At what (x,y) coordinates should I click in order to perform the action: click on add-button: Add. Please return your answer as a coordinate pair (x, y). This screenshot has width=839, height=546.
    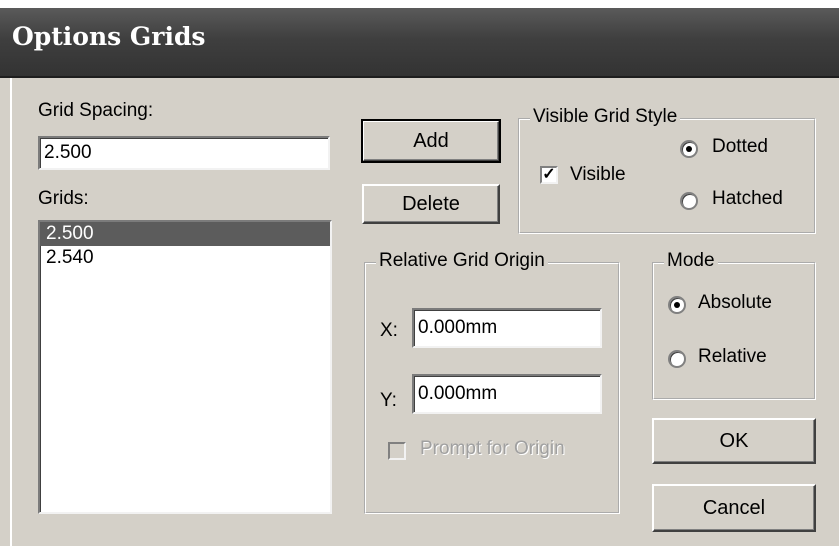
    Looking at the image, I should click on (431, 141).